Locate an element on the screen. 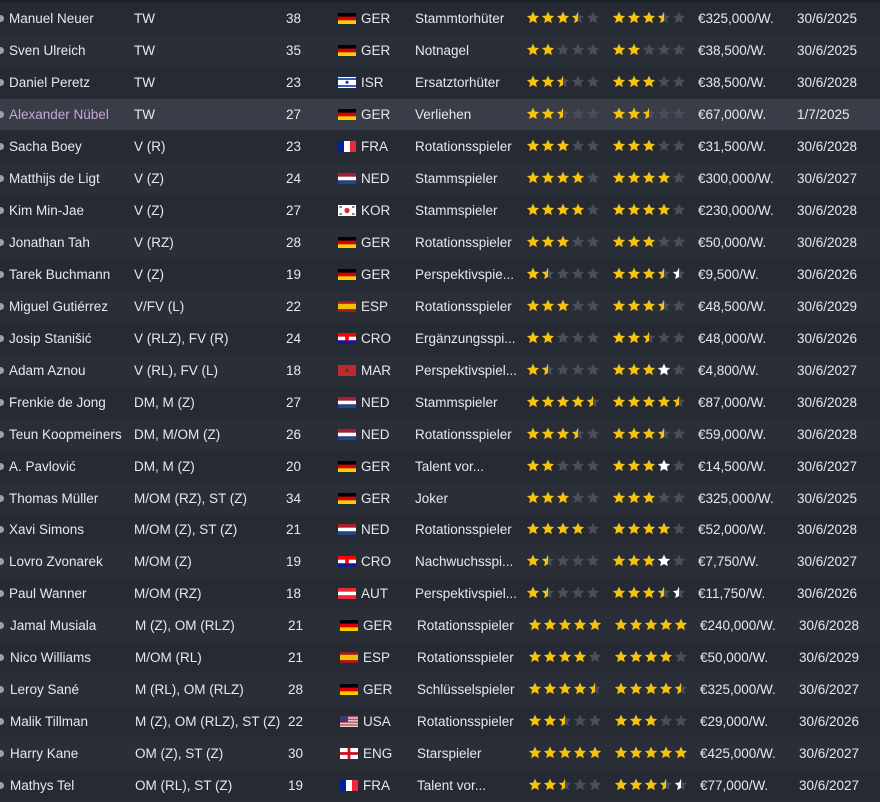 Image resolution: width=880 pixels, height=802 pixels. player-name: Adam Aznou is located at coordinates (70, 370).